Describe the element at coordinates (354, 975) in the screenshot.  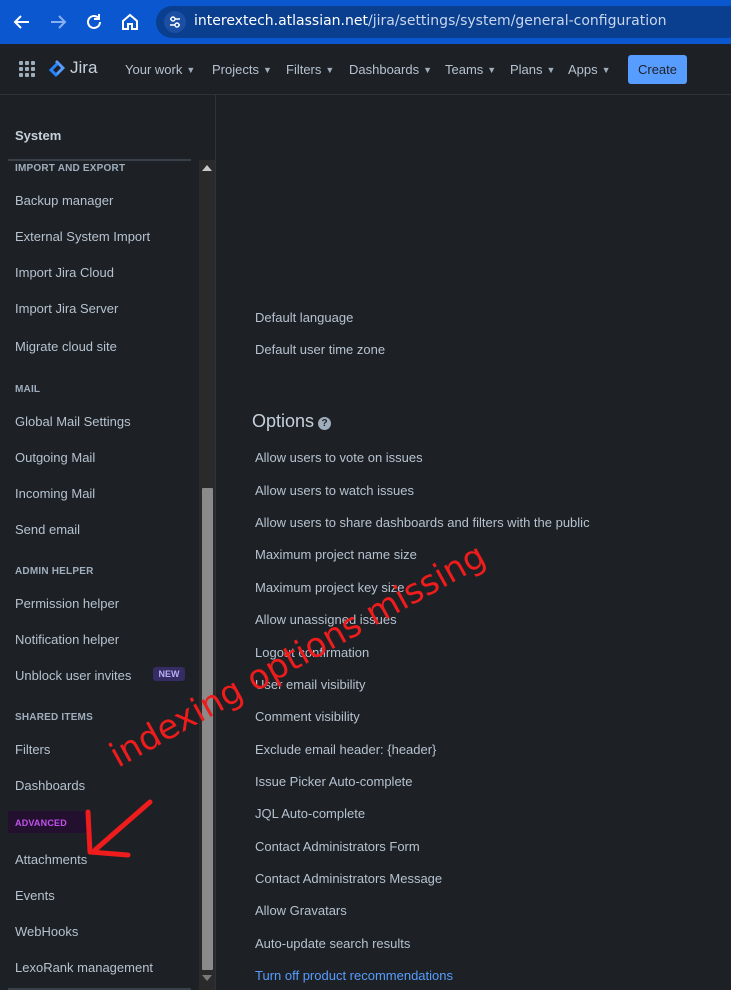
I see `turn-off-recommendations-link: Turn off product recommendations` at that location.